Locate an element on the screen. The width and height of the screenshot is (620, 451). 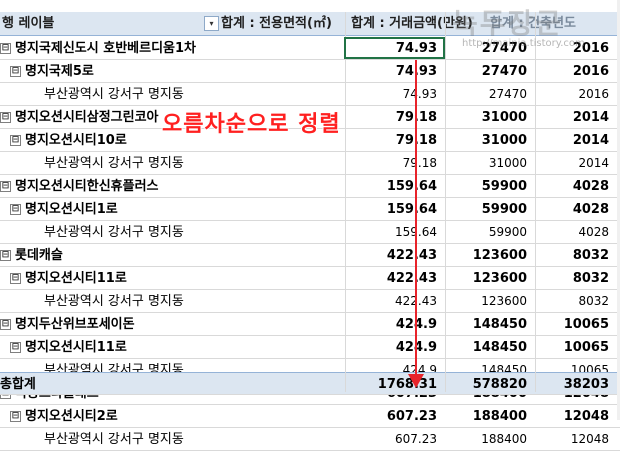
row-label-cell: ⊟ 명지오션시티한신휴플러스 is located at coordinates (172, 186).